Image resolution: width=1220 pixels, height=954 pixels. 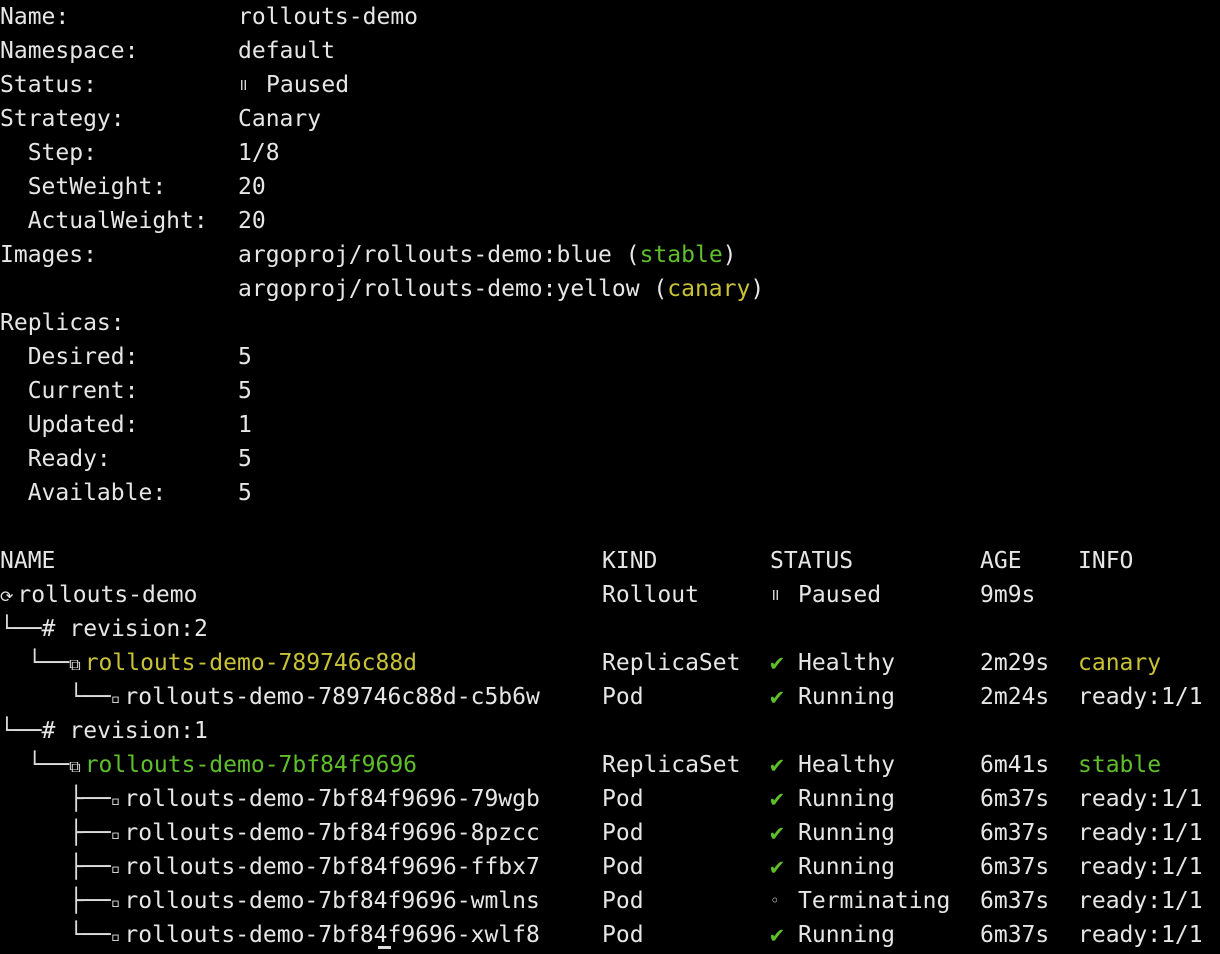 I want to click on row-name-cell: └──# revision:2, so click(x=104, y=629).